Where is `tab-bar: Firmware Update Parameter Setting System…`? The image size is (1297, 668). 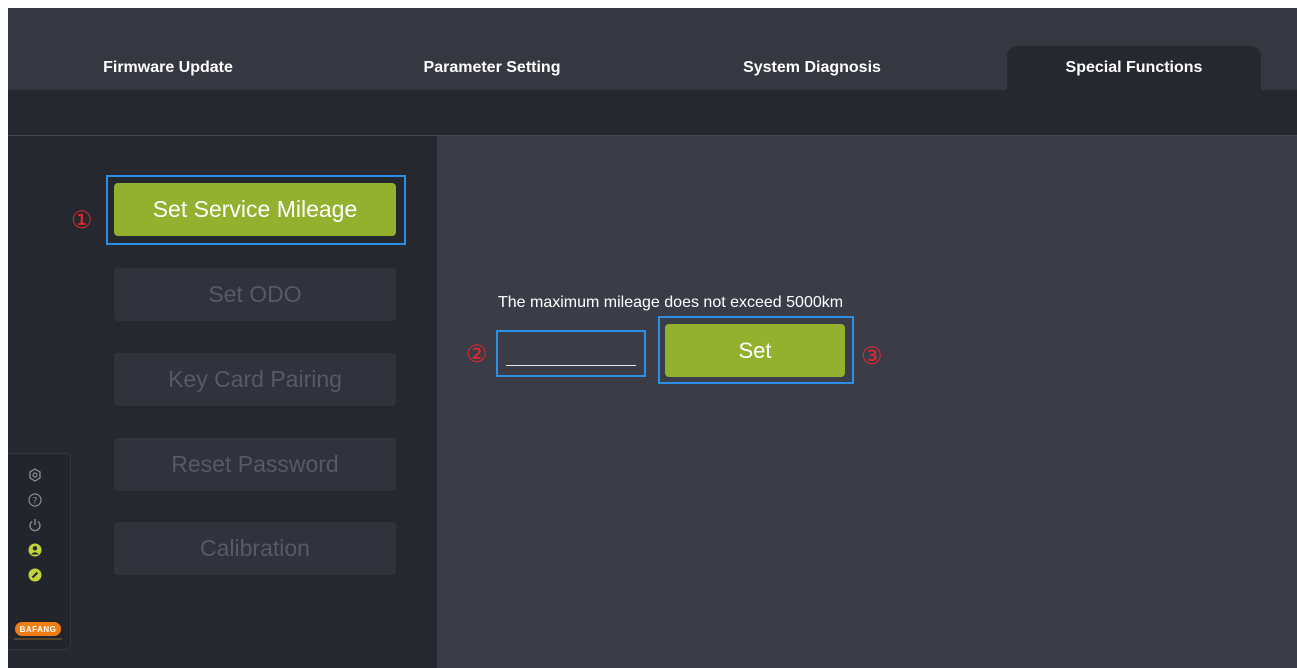 tab-bar: Firmware Update Parameter Setting System… is located at coordinates (652, 49).